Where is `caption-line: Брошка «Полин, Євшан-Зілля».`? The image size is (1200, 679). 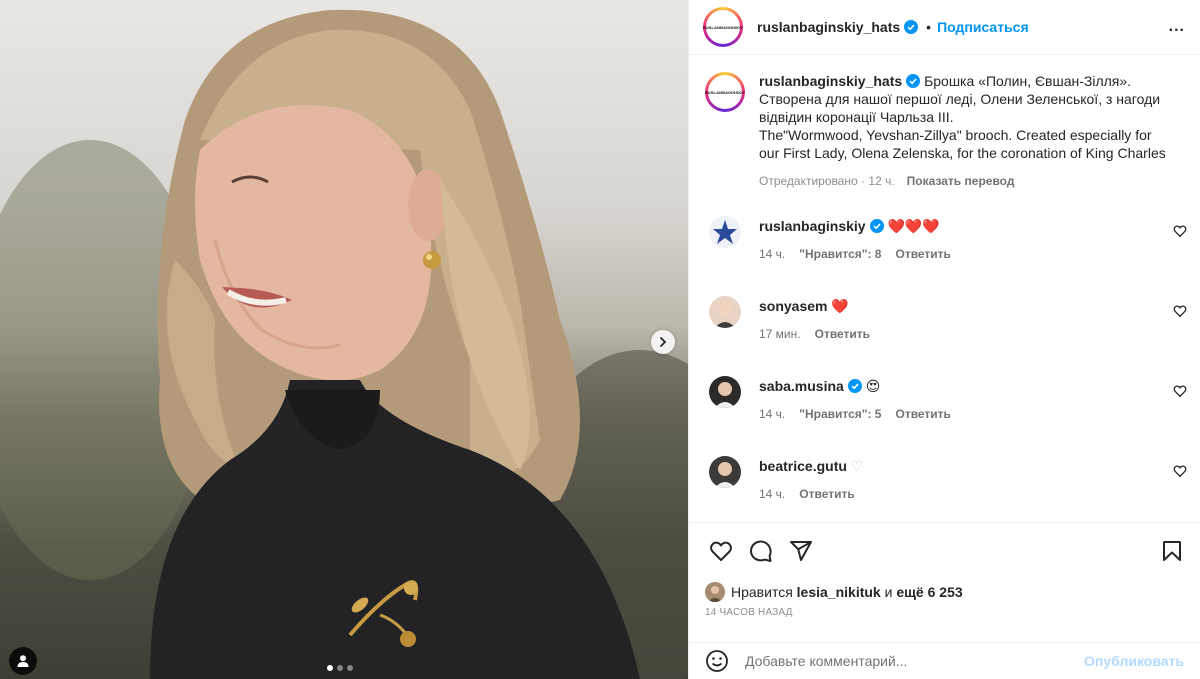 caption-line: Брошка «Полин, Євшан-Зілля». is located at coordinates (1028, 81).